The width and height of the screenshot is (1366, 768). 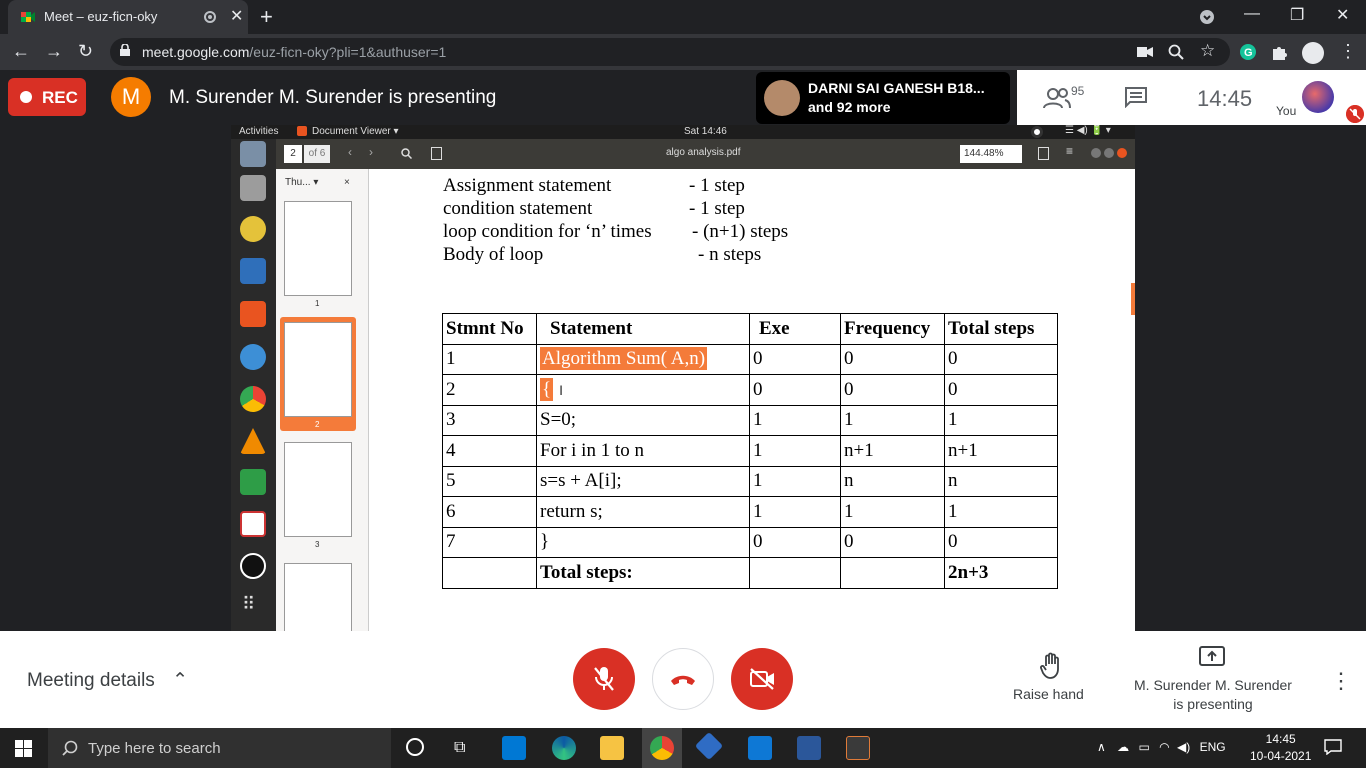 What do you see at coordinates (350, 152) in the screenshot?
I see `prev-page-icon: ‹` at bounding box center [350, 152].